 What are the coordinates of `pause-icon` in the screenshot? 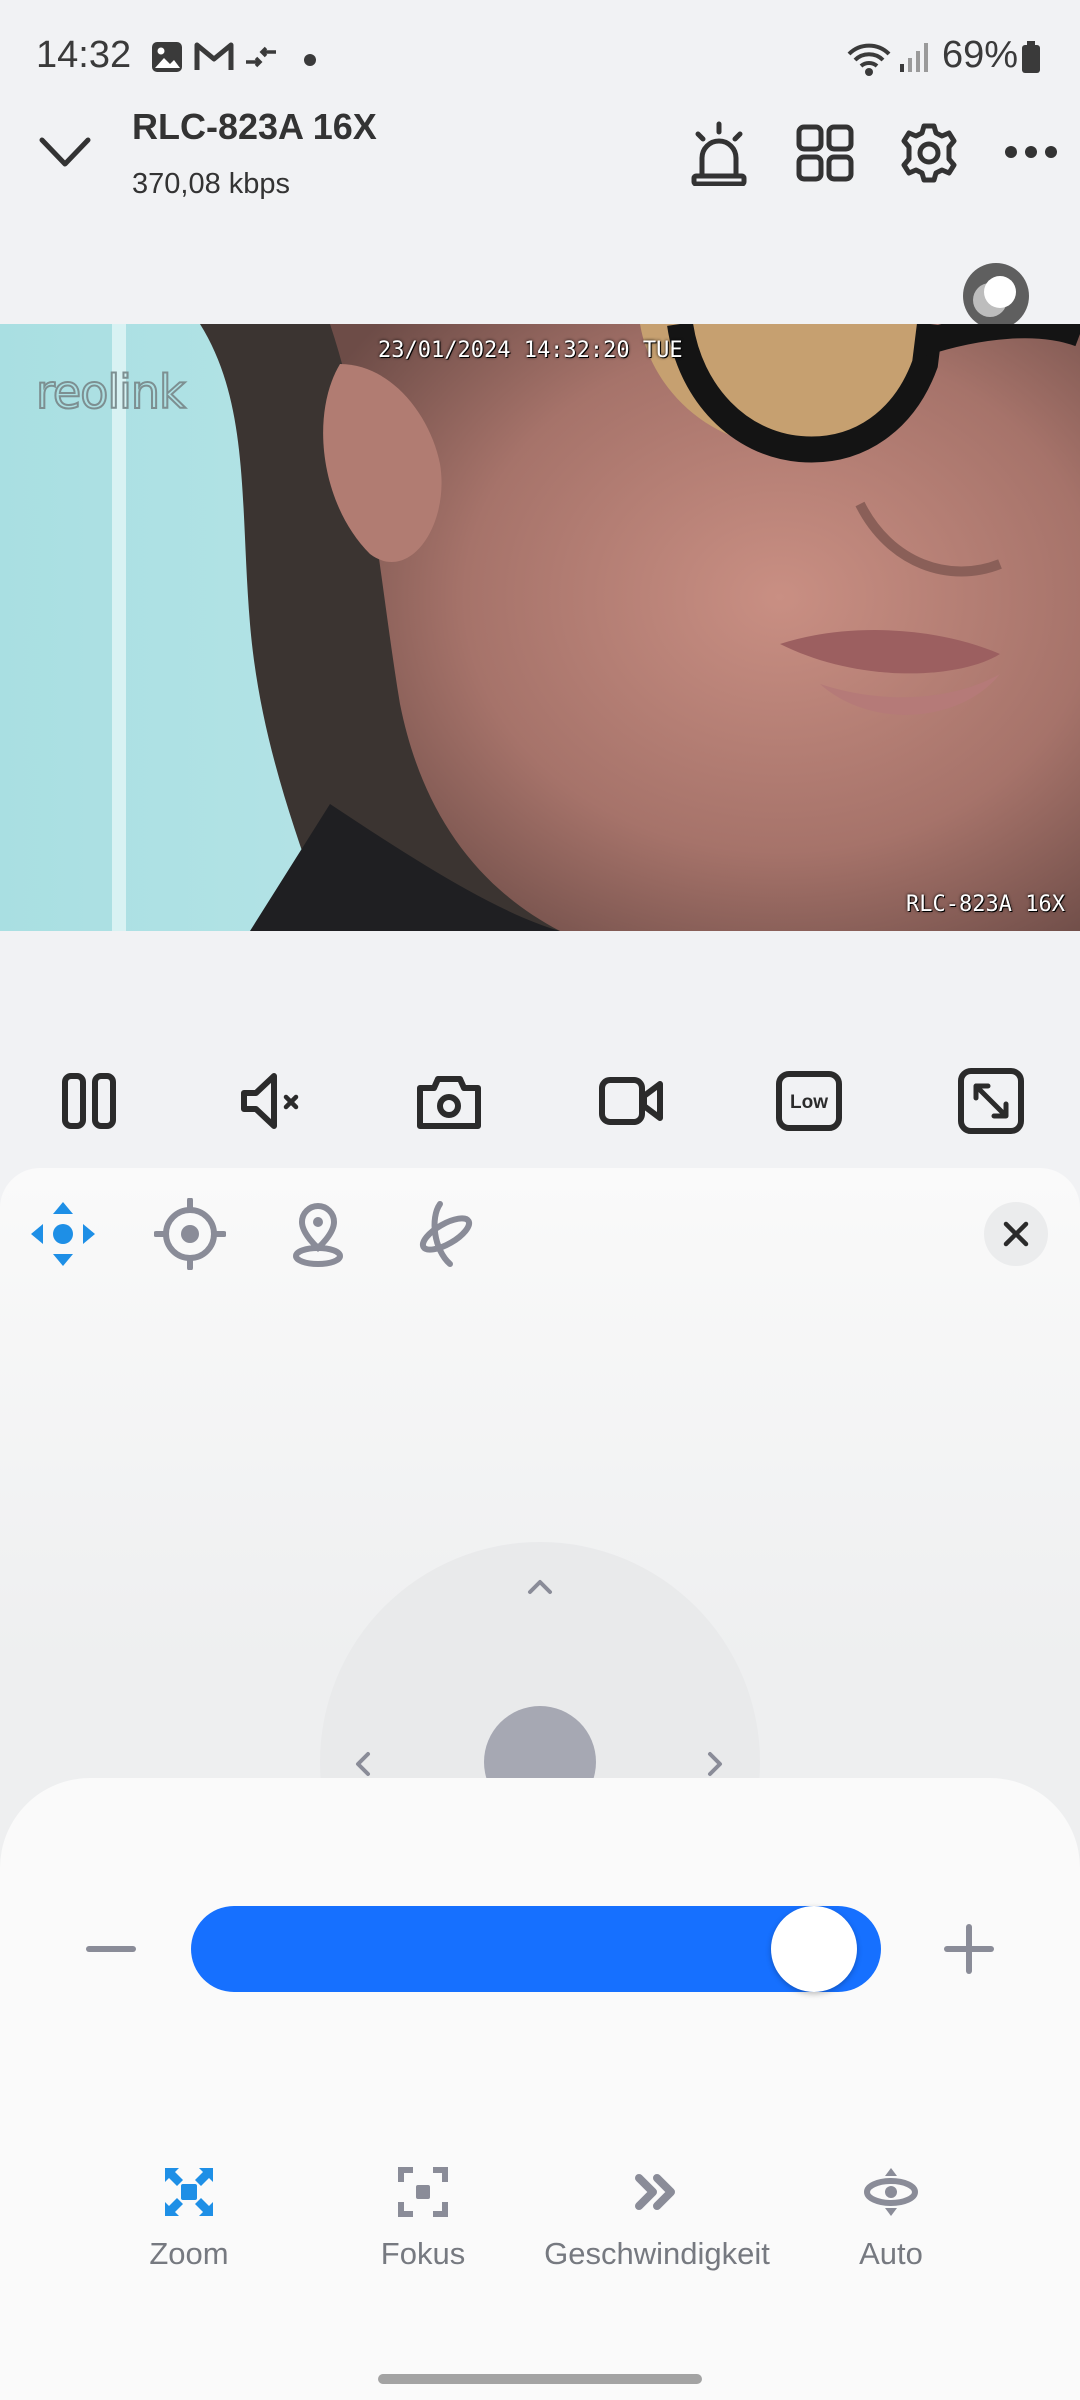 It's located at (89, 1101).